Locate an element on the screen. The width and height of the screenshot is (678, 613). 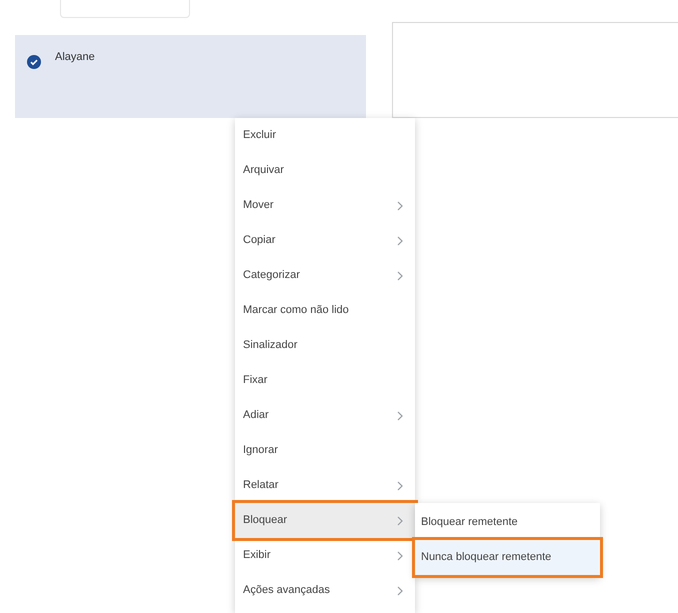
menu-item: Fixar is located at coordinates (325, 380).